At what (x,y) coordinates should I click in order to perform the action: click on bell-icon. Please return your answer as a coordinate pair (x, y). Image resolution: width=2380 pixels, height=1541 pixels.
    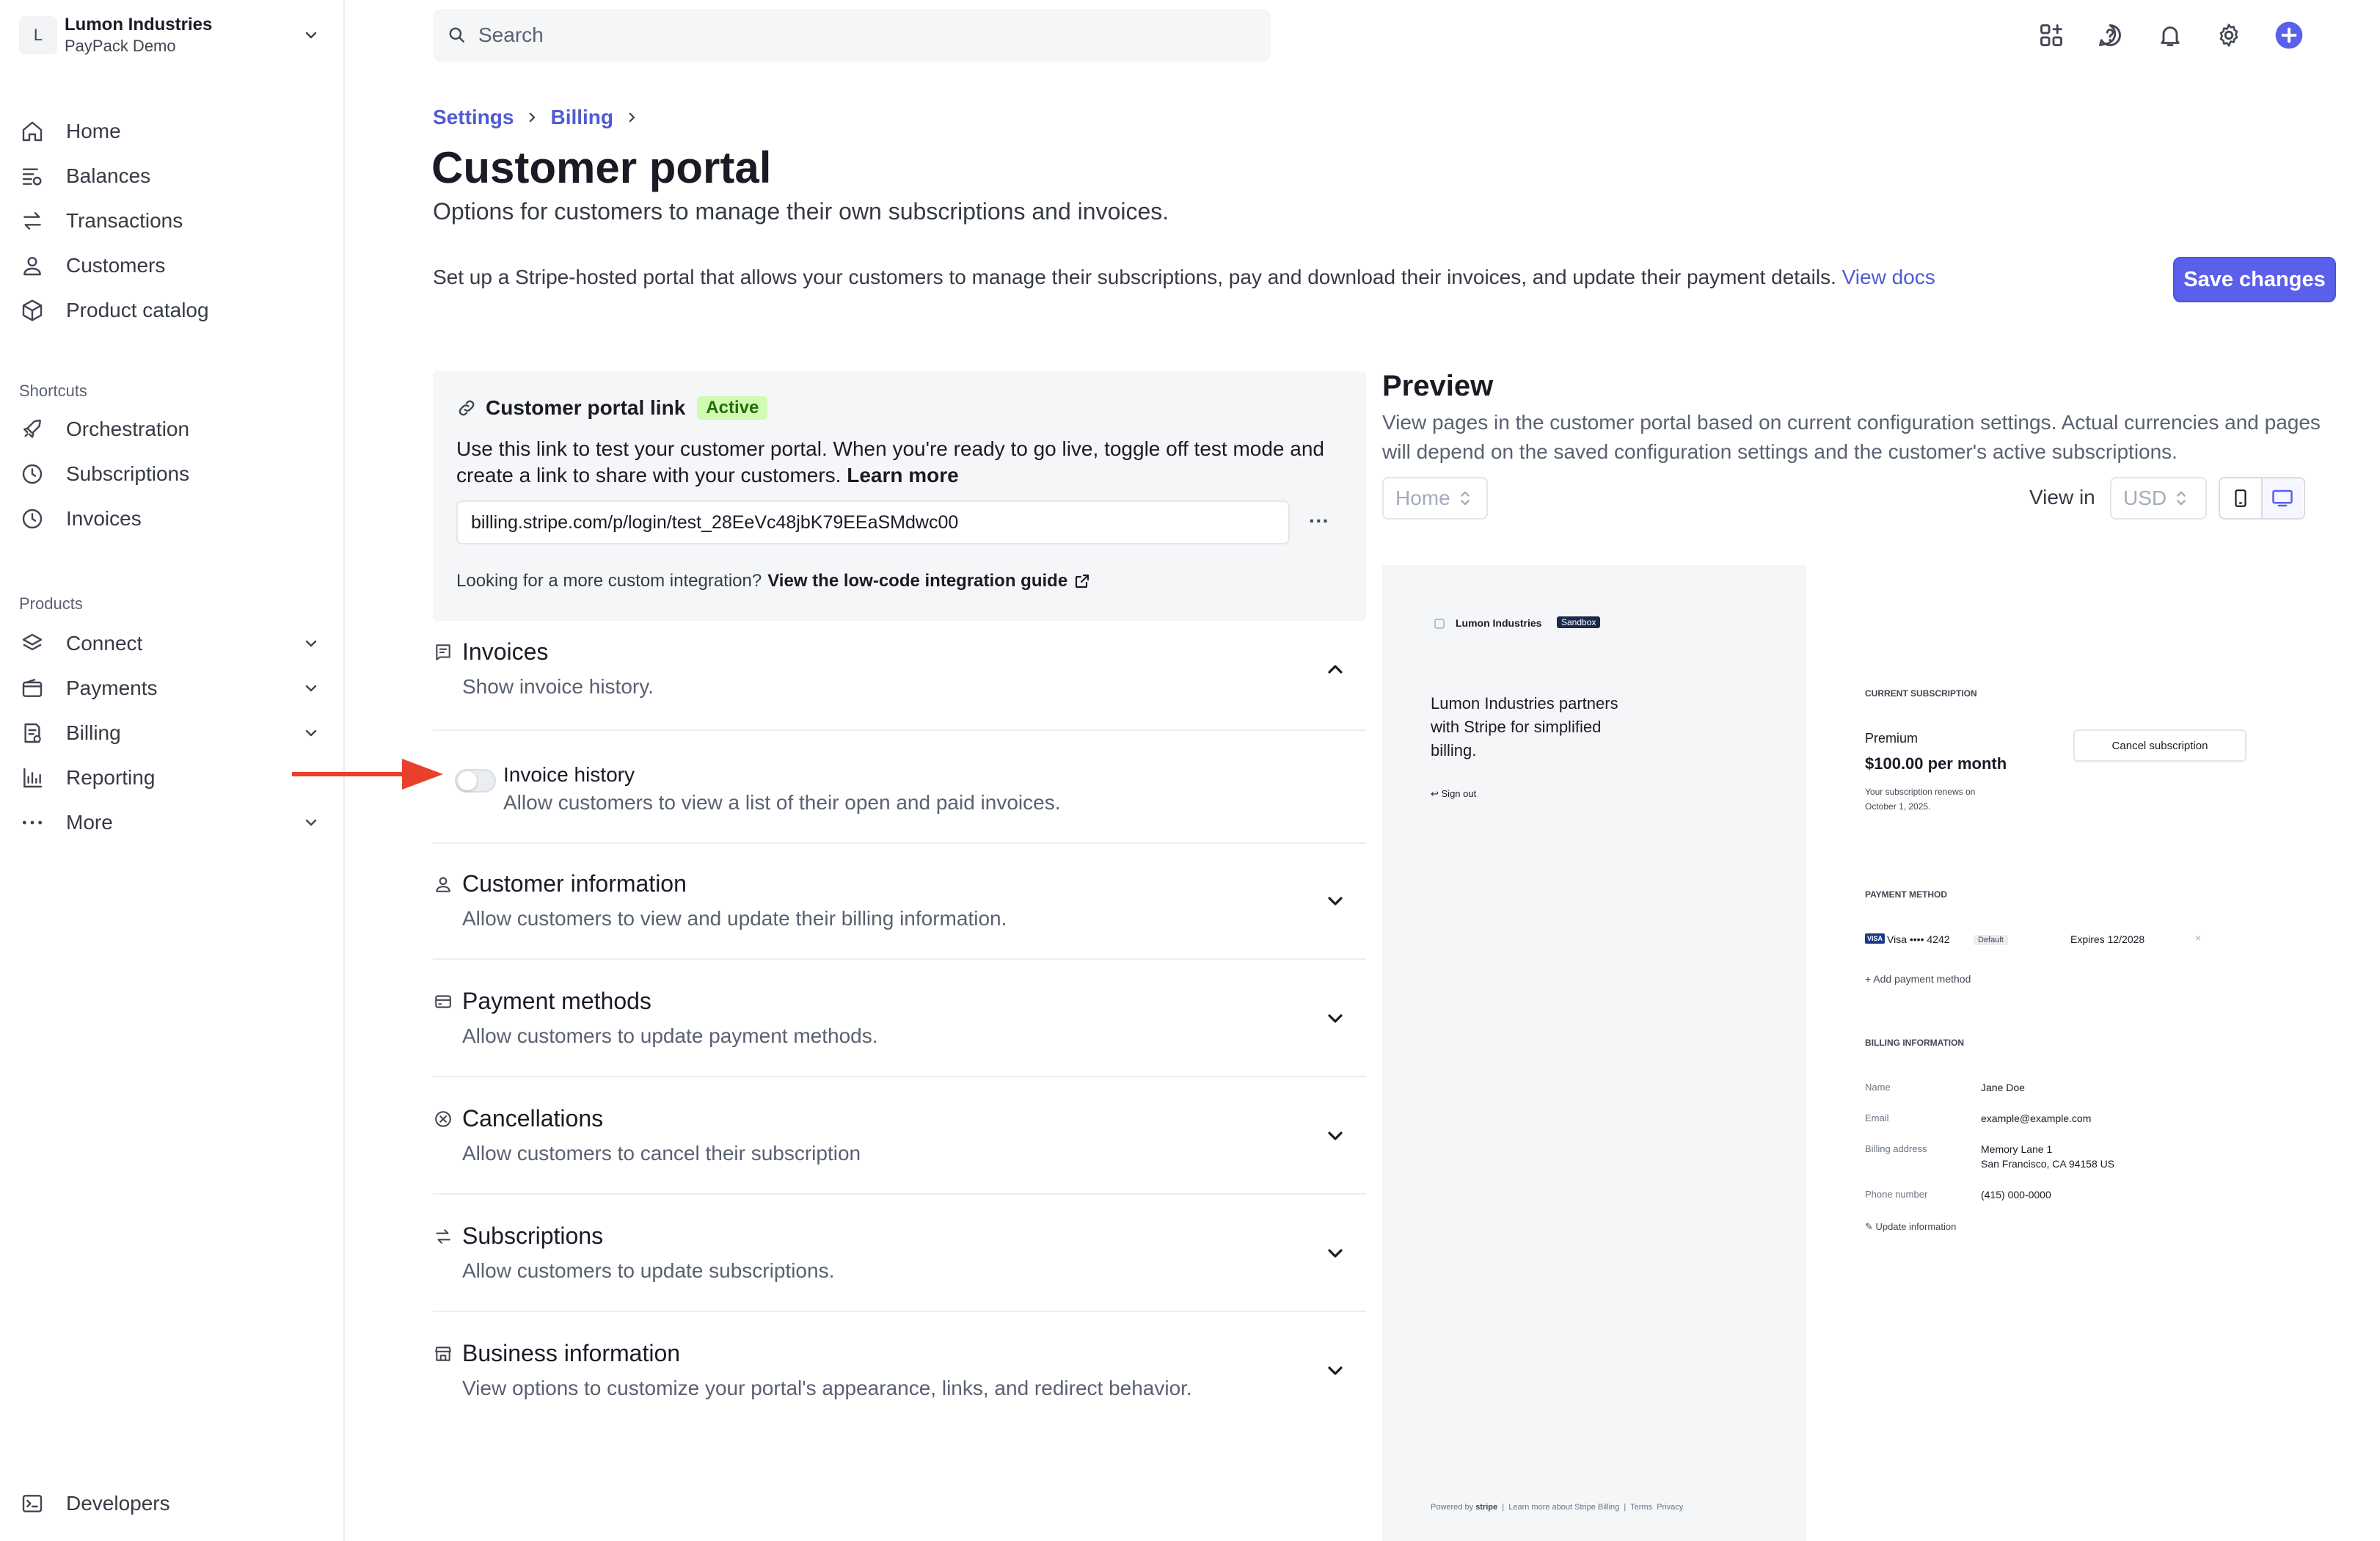
    Looking at the image, I should click on (2170, 35).